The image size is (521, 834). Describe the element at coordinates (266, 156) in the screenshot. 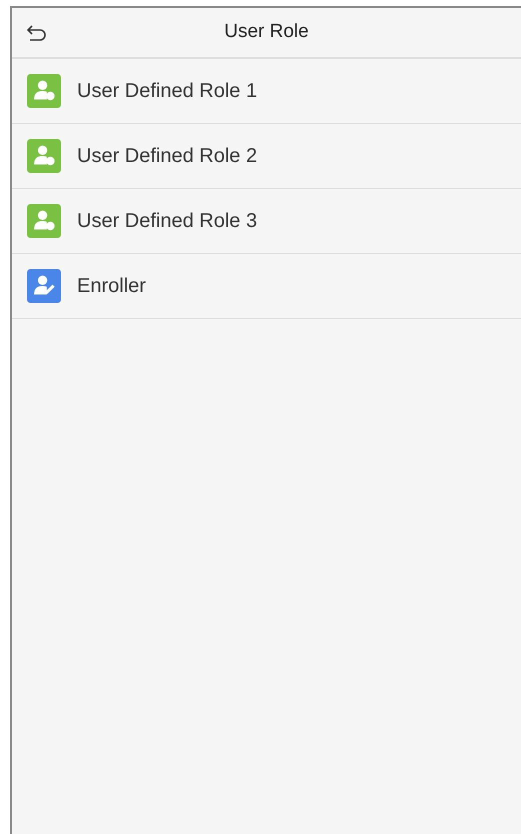

I see `role-item: User Defined Role 2` at that location.